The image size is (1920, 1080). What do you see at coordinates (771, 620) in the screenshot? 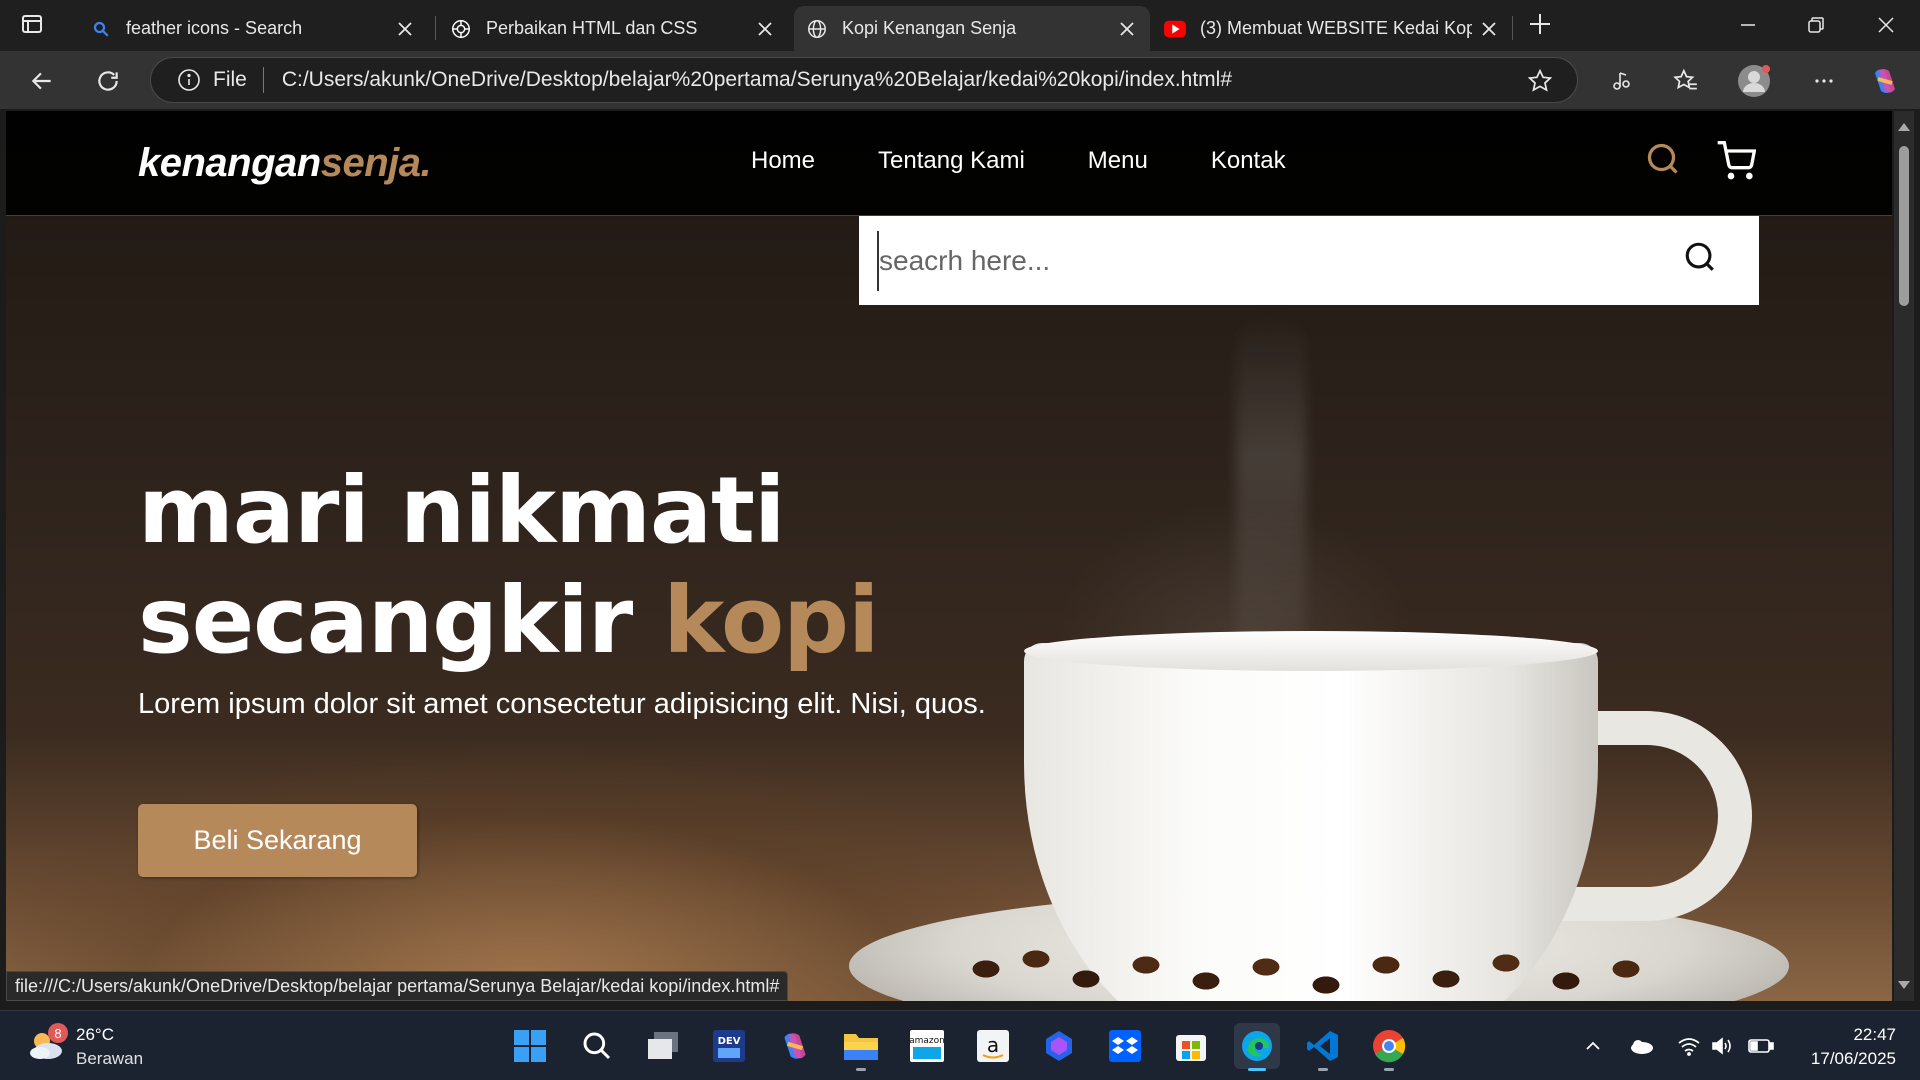
I see `hero-title-accent: kopi` at bounding box center [771, 620].